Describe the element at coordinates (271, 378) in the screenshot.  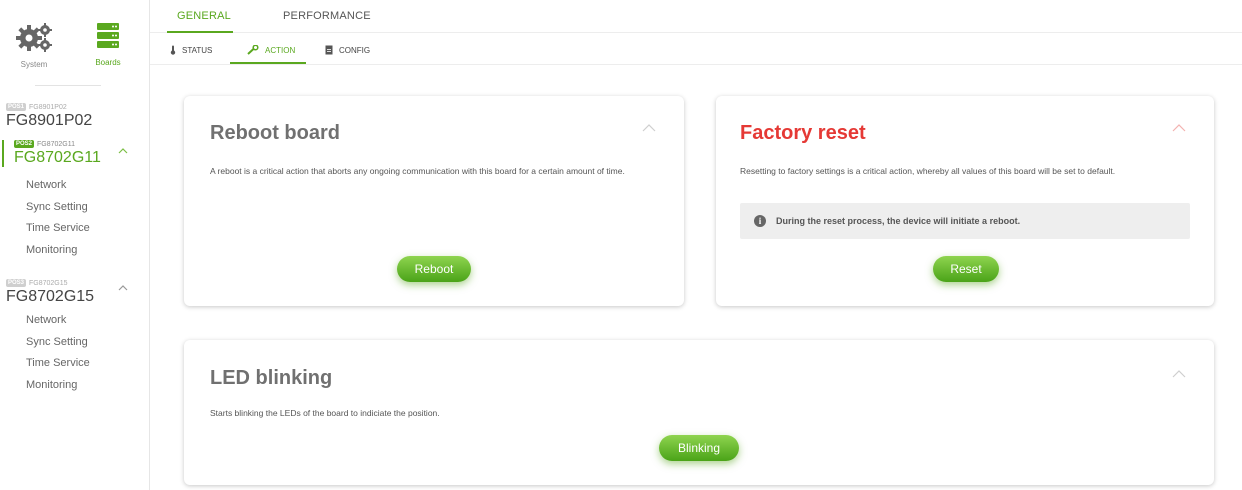
I see `led-blinking-title: LED blinking` at that location.